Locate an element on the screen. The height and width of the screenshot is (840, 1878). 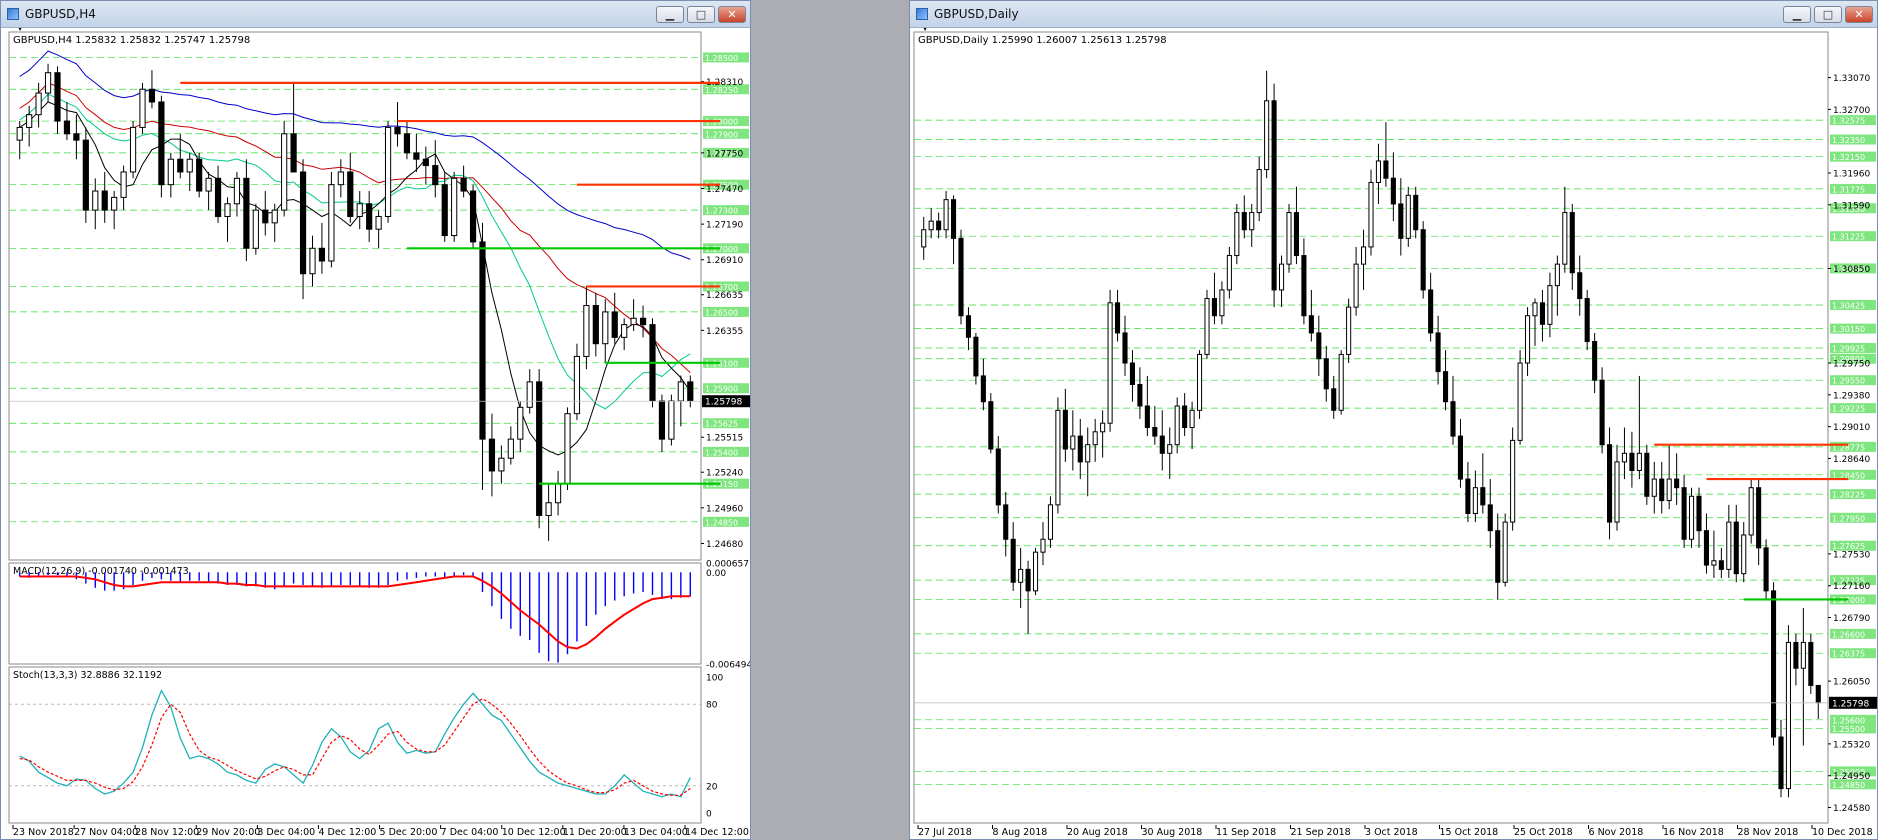
x-tick-label: 13 Dec 04:00 is located at coordinates (656, 832).